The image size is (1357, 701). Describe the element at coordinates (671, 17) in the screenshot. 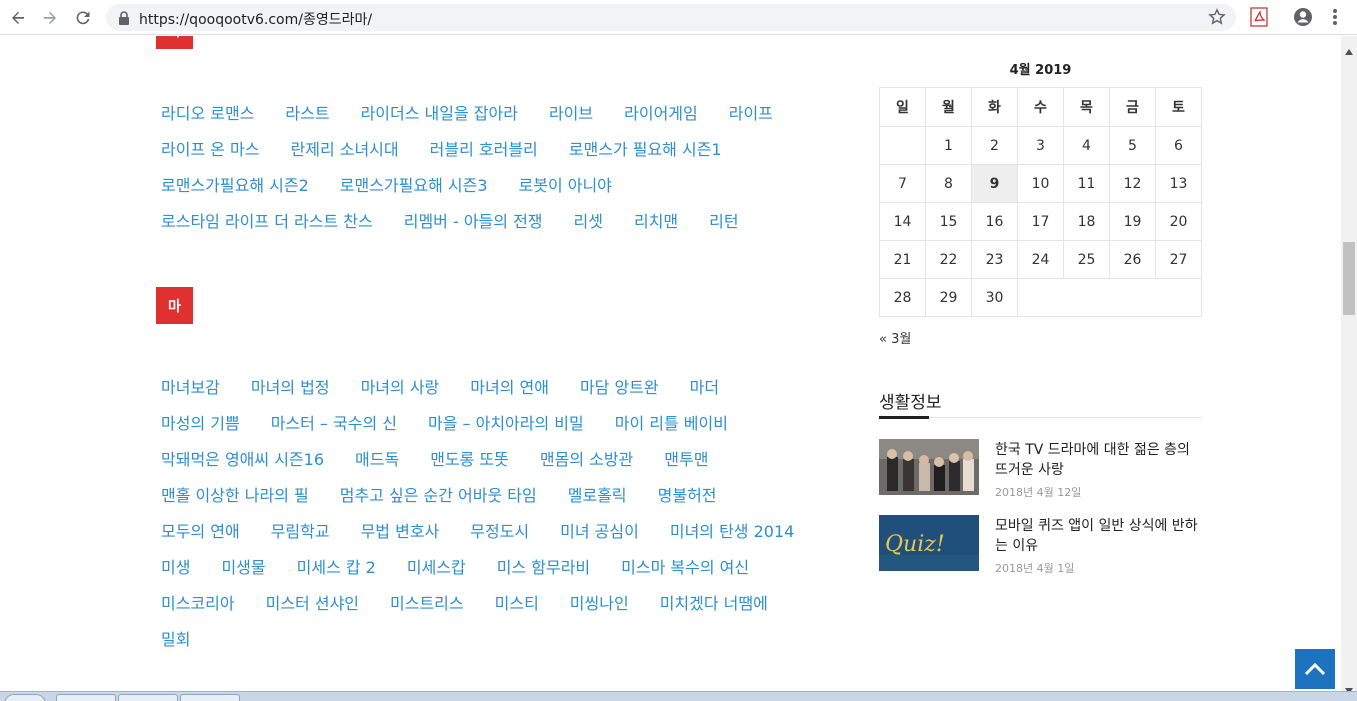

I see `address-bar: https://qooqootv6.com/종영드라마/` at that location.